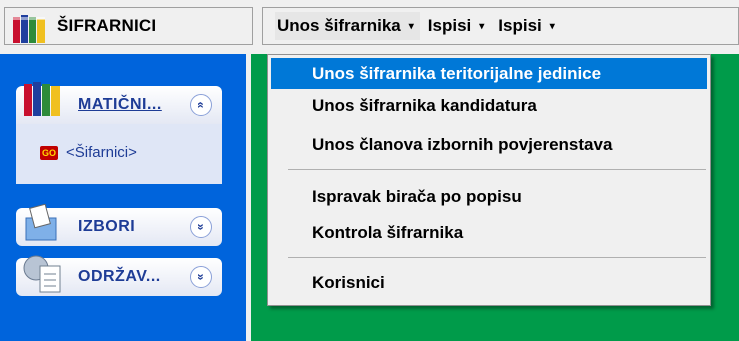 This screenshot has width=739, height=341. I want to click on panel-izbori-header: IZBORI », so click(119, 225).